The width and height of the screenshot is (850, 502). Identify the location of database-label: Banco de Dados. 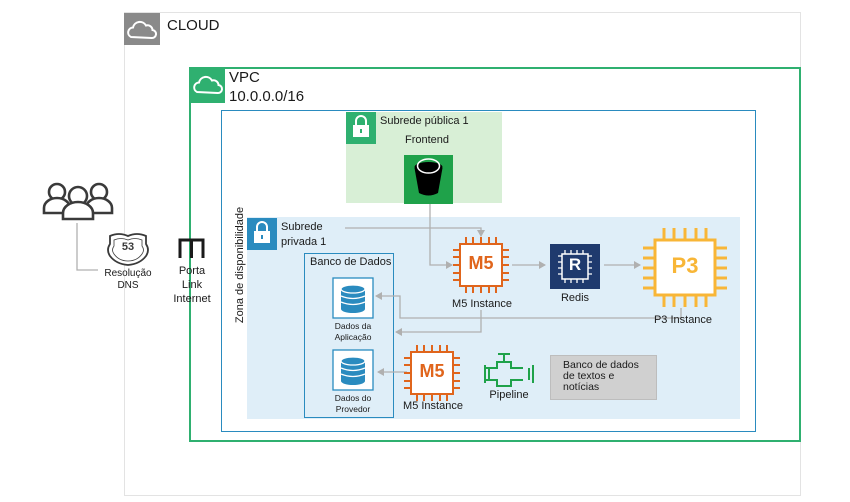
(351, 262).